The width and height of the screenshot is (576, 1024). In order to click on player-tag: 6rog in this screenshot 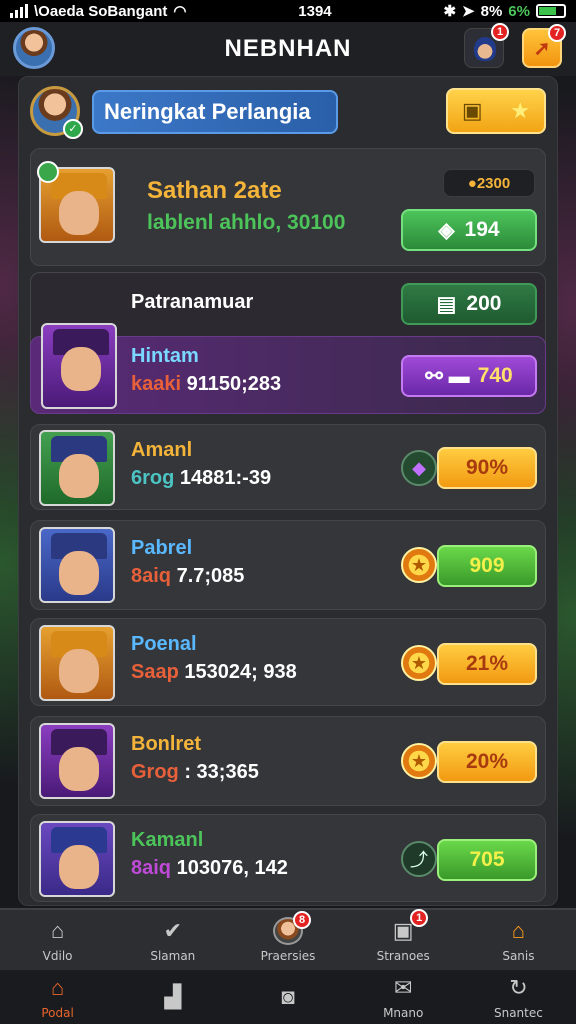, I will do `click(153, 478)`.